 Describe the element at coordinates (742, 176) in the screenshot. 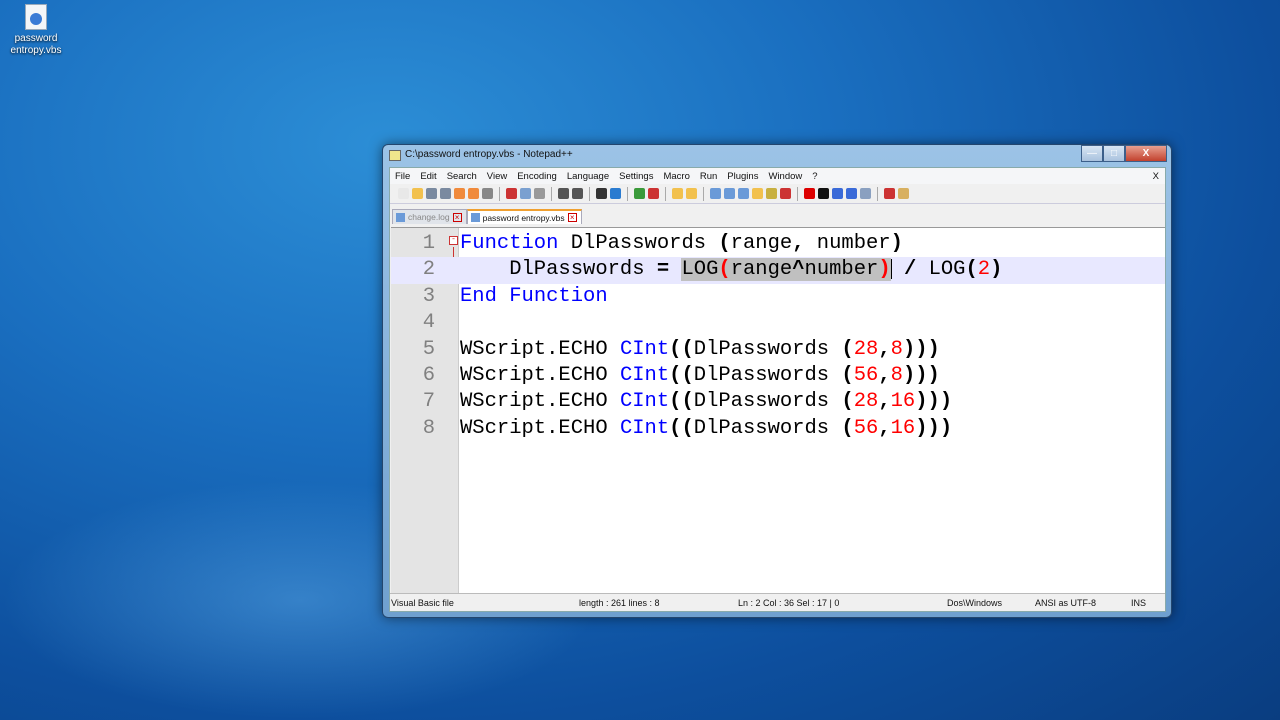

I see `menu-plugins: Plugins` at that location.